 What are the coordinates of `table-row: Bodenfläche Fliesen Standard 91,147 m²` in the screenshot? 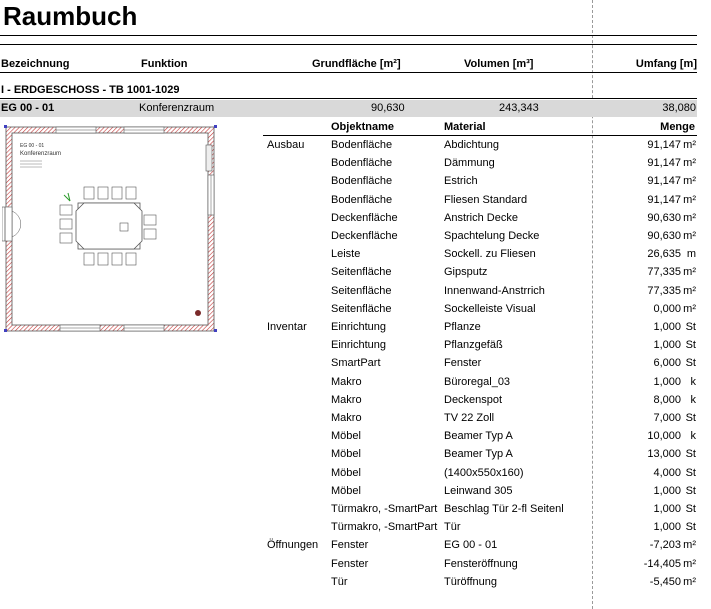 It's located at (348, 202).